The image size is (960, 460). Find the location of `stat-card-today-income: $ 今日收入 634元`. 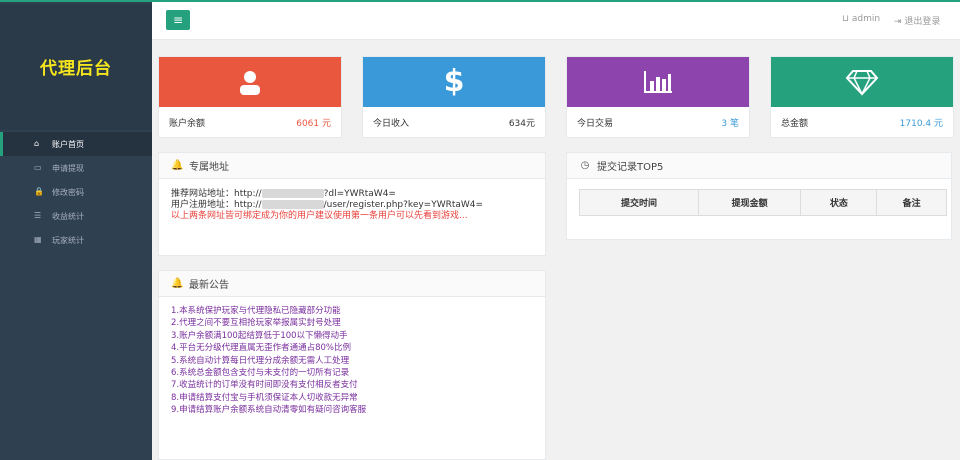

stat-card-today-income: $ 今日收入 634元 is located at coordinates (454, 97).